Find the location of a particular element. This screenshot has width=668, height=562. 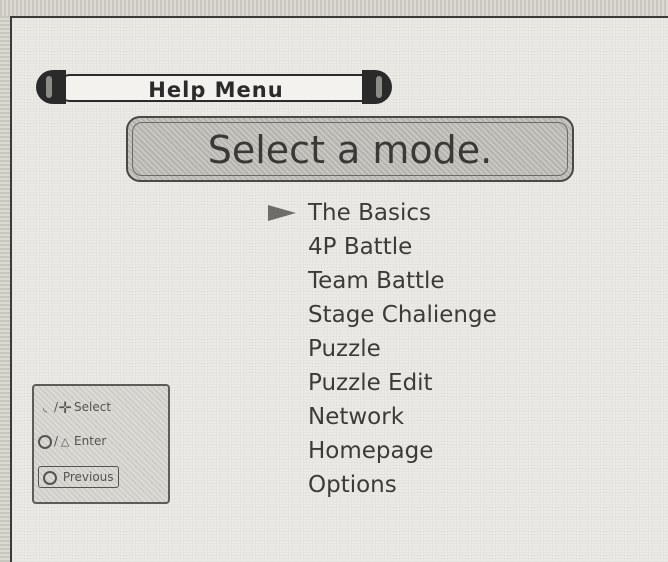

legend-select-row: ◟/✛ Select is located at coordinates (100, 407).